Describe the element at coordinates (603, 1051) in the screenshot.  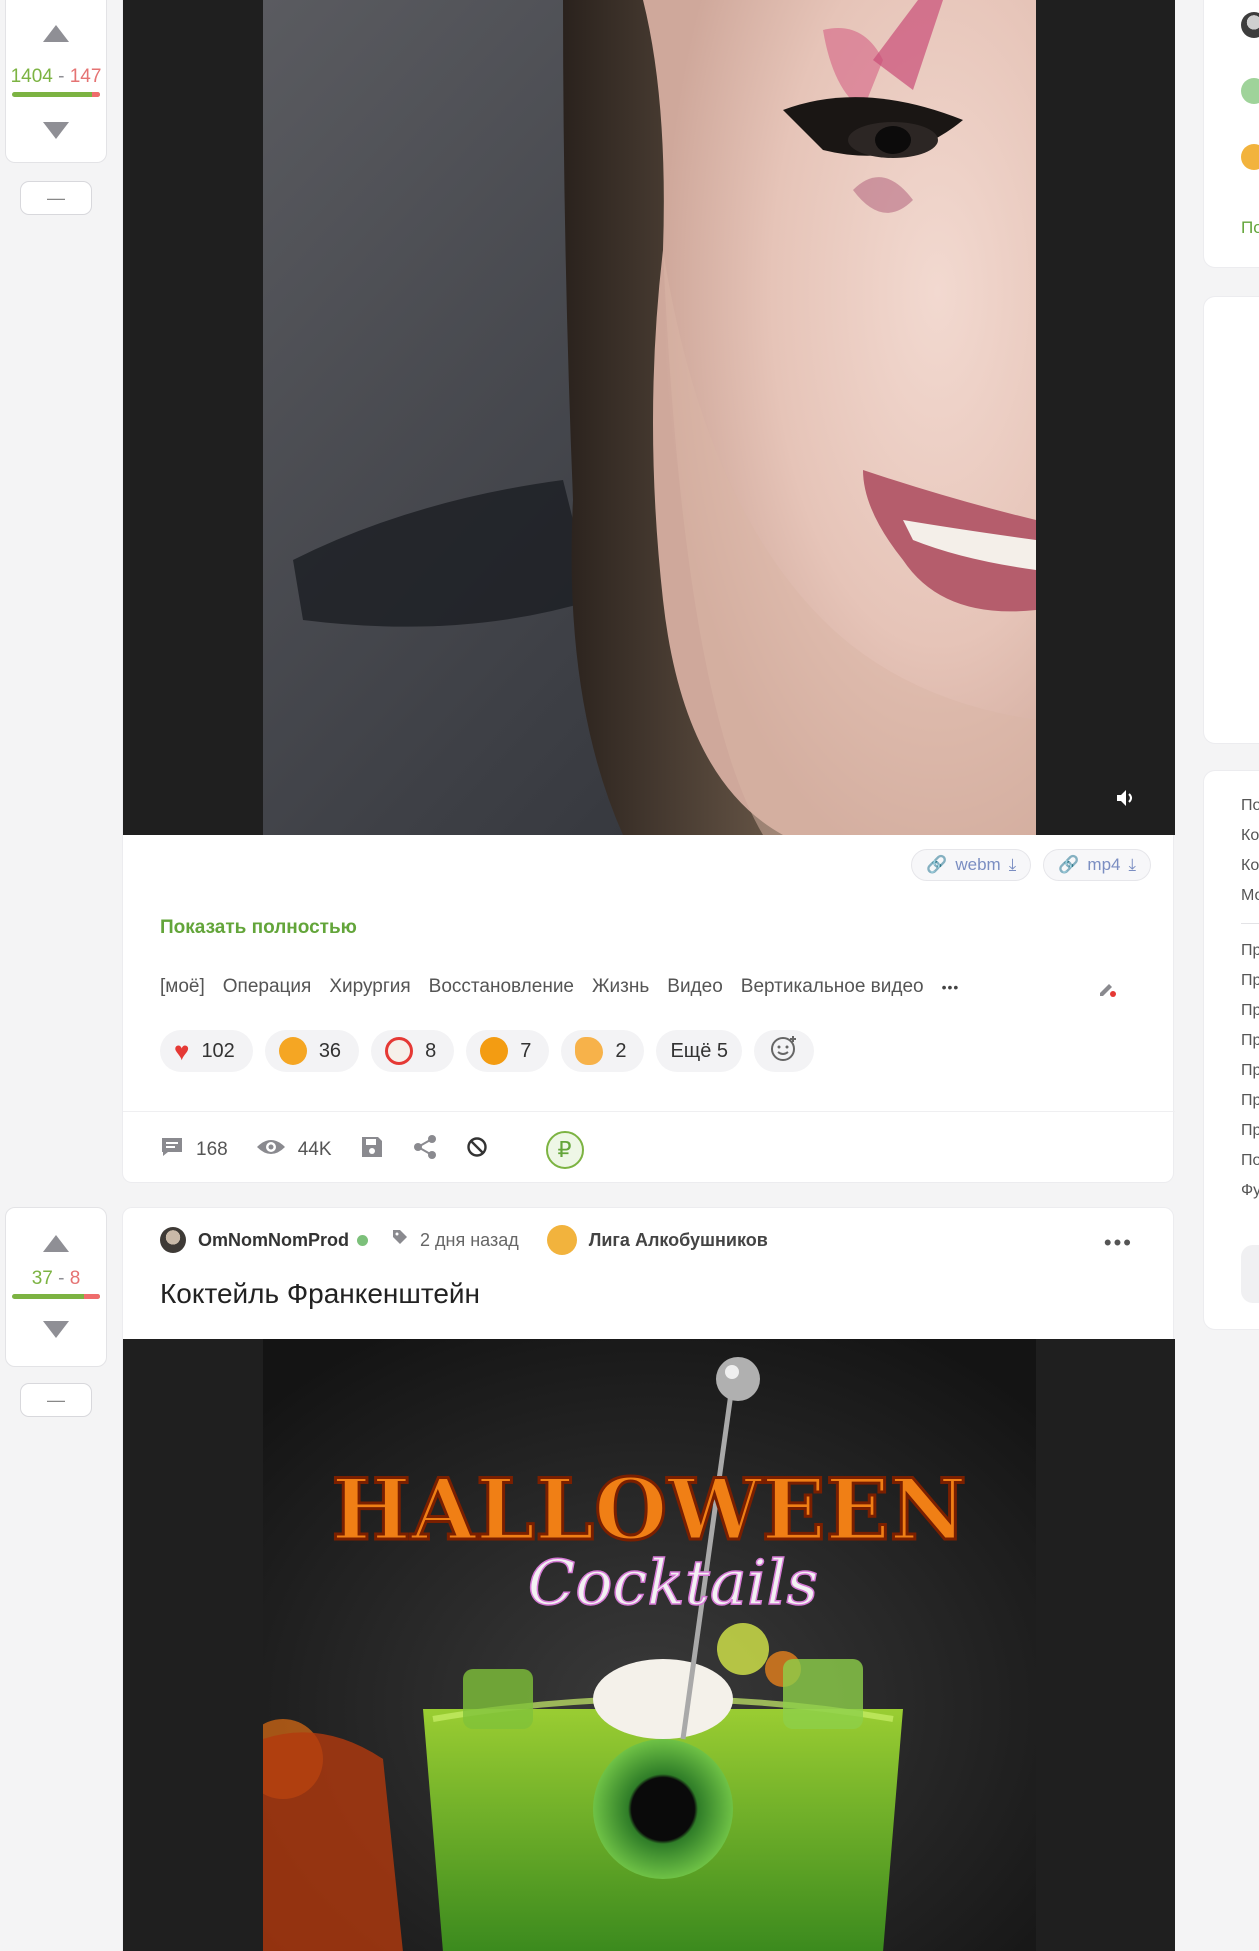
I see `reaction-clapping: 2` at that location.